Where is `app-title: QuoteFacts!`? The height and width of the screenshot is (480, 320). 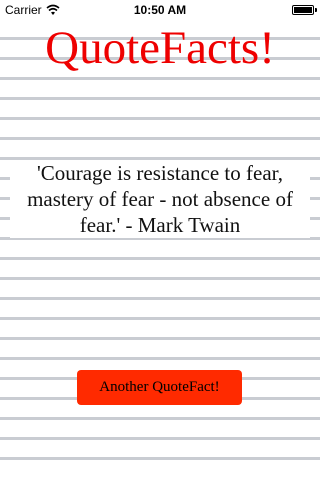 app-title: QuoteFacts! is located at coordinates (160, 48).